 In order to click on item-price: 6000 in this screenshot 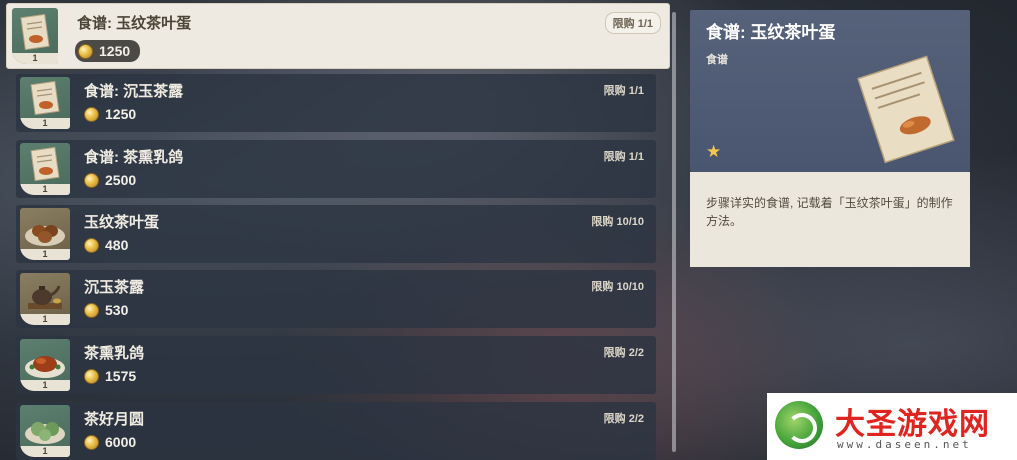, I will do `click(110, 442)`.